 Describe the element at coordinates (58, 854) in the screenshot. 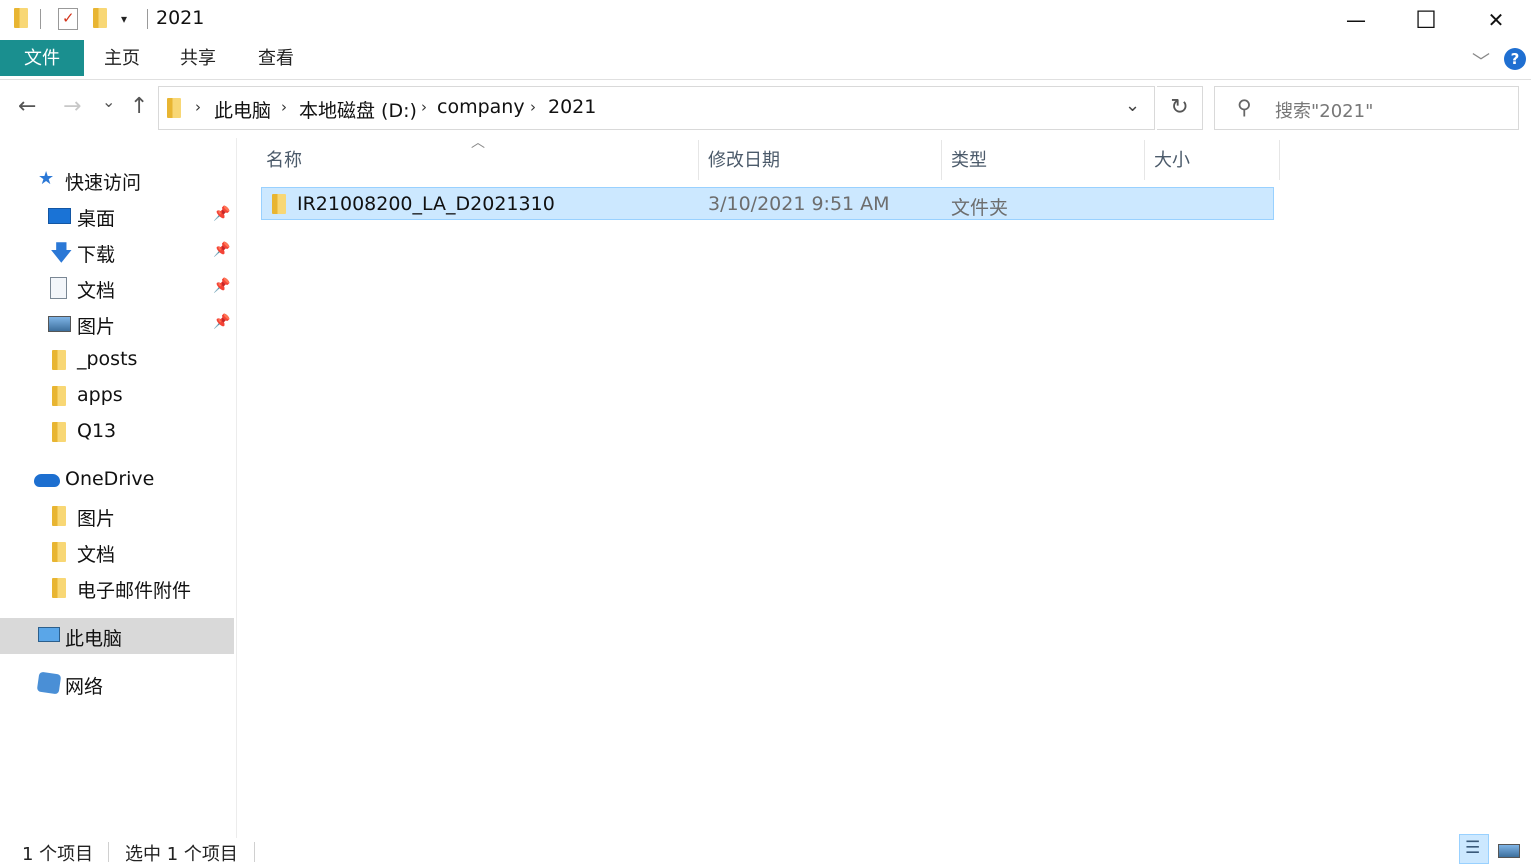

I see `item-count: 1 个项目` at that location.